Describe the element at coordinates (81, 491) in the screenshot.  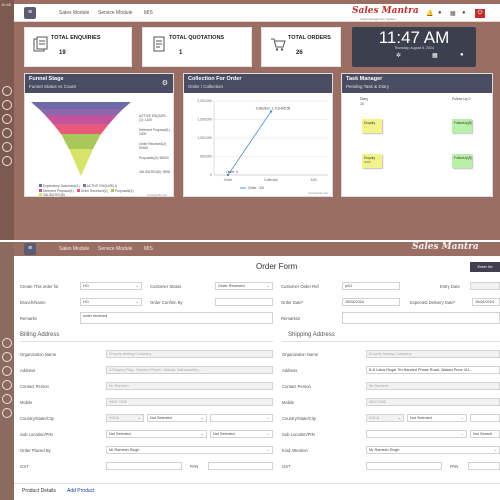
I see `tab-add-product: Add Product` at that location.